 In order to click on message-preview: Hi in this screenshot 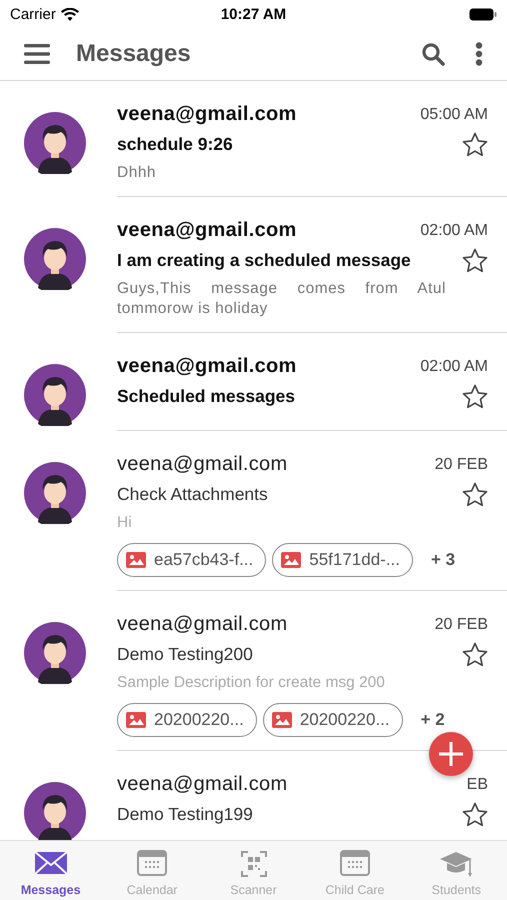, I will do `click(125, 523)`.